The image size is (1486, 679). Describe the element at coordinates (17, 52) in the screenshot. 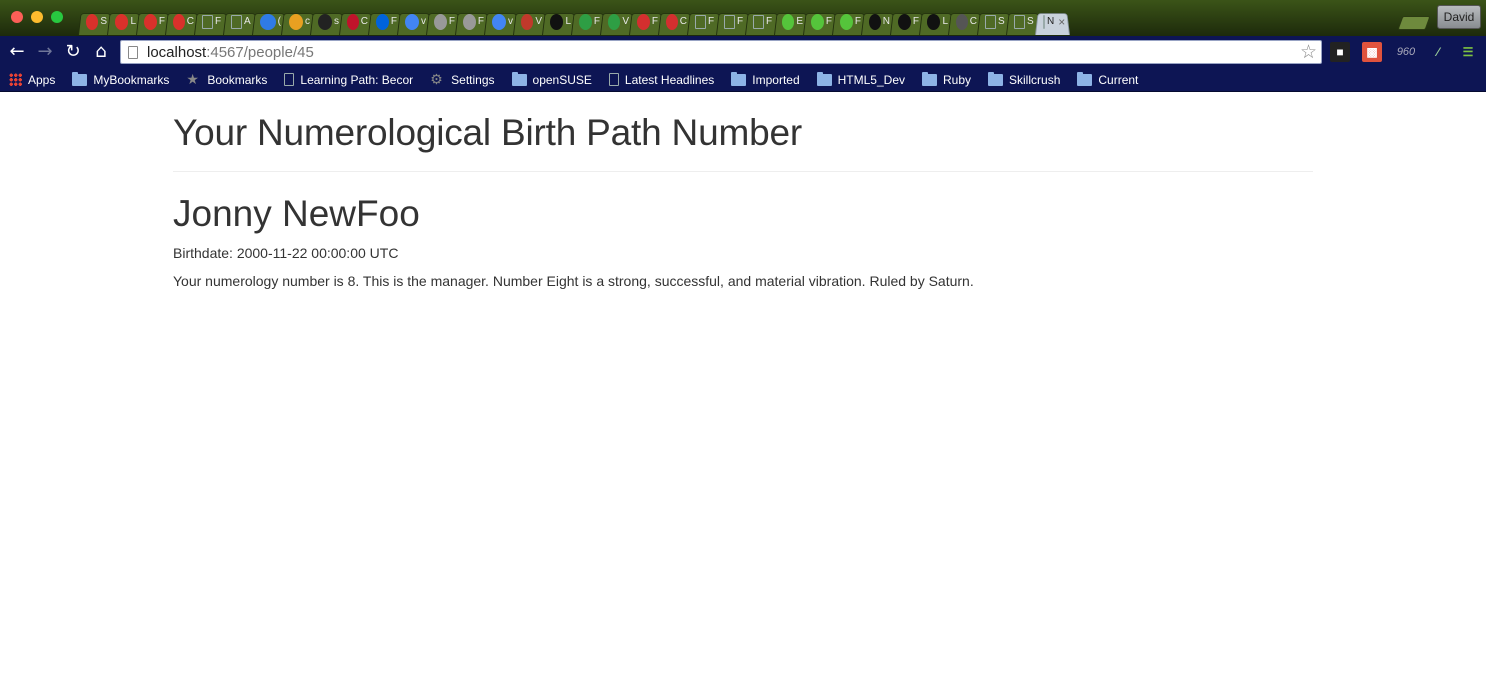

I see `back-arrow-icon: ←` at that location.